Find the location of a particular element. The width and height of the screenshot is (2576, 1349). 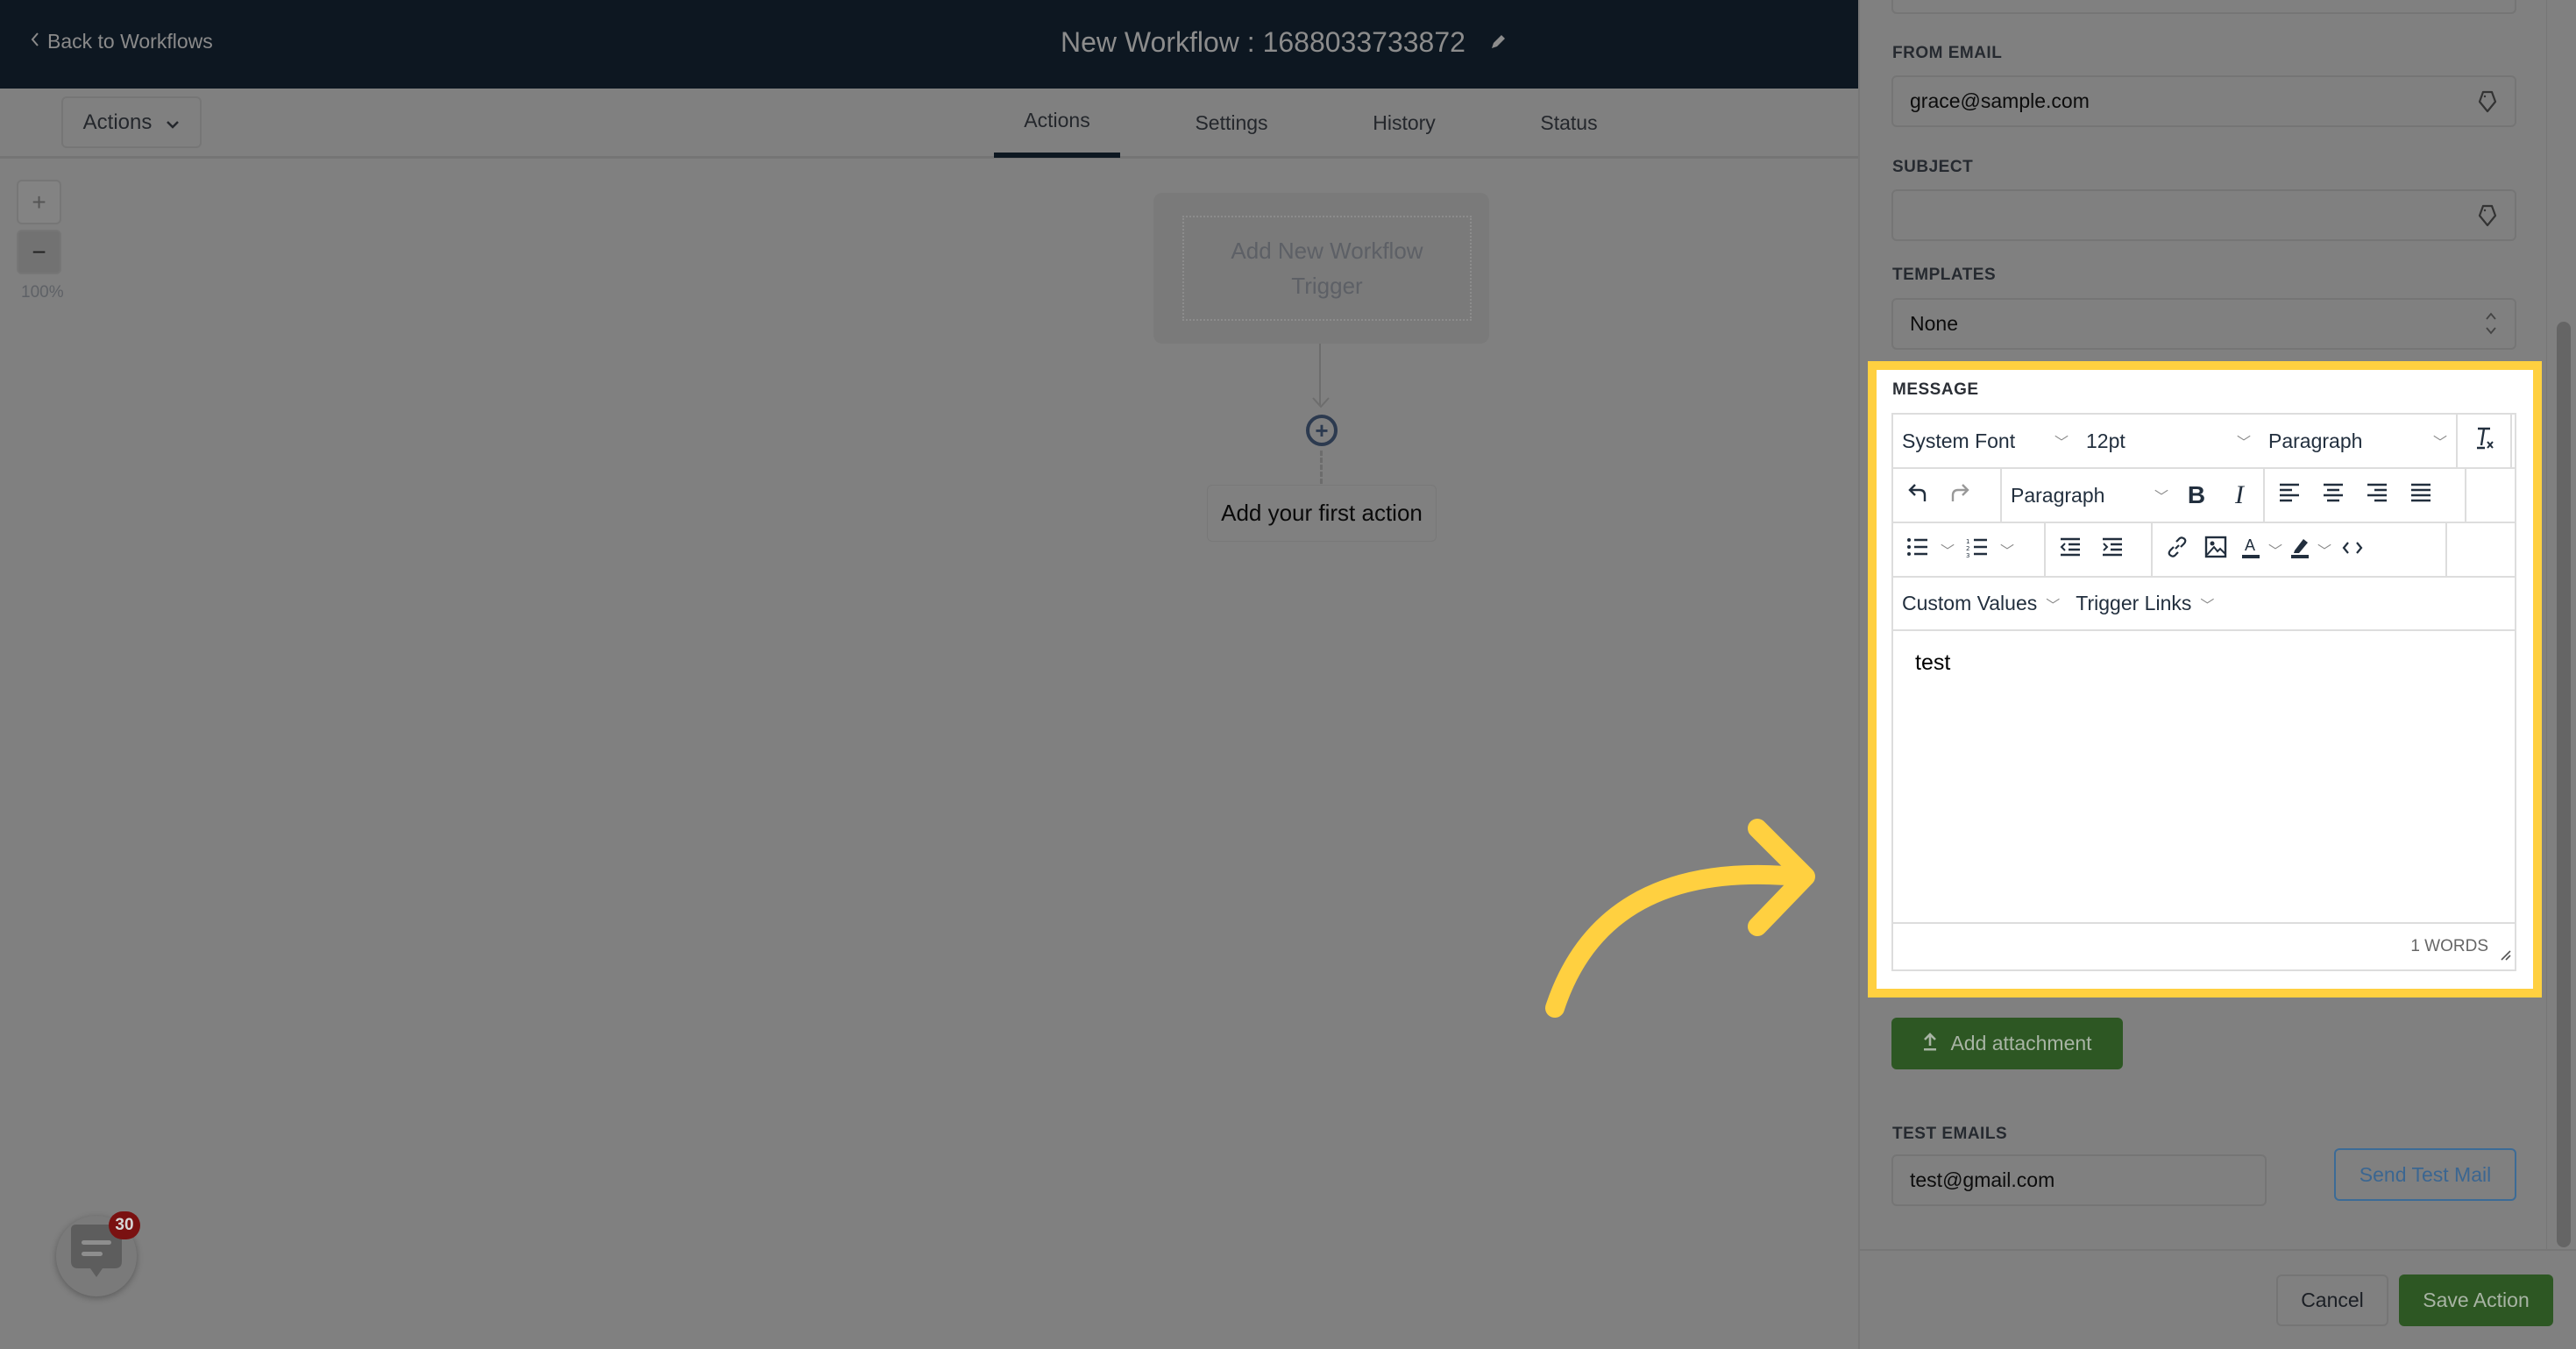

workflow-title: New Workflow : 1688033733872 is located at coordinates (1284, 43).